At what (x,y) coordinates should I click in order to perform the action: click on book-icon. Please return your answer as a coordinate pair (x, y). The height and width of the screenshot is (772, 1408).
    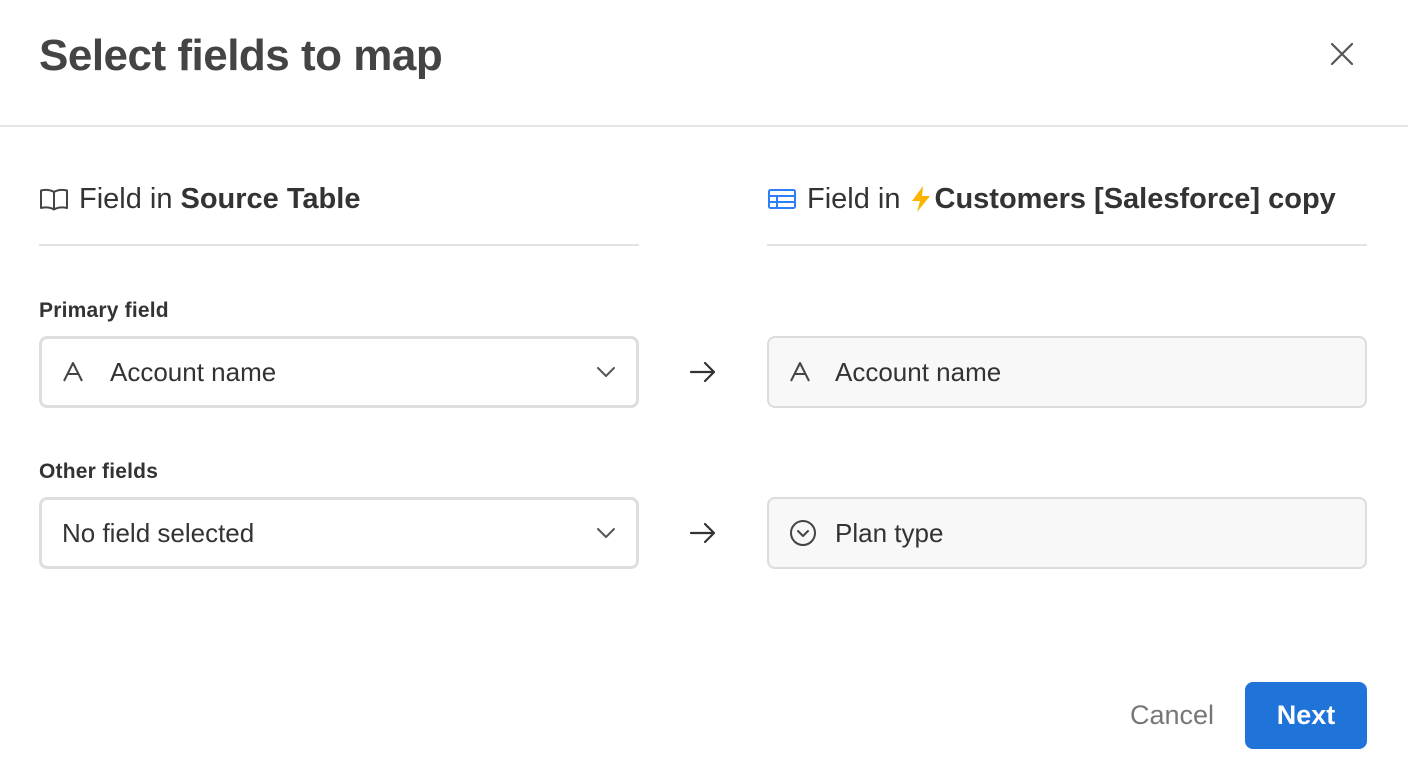
    Looking at the image, I should click on (54, 199).